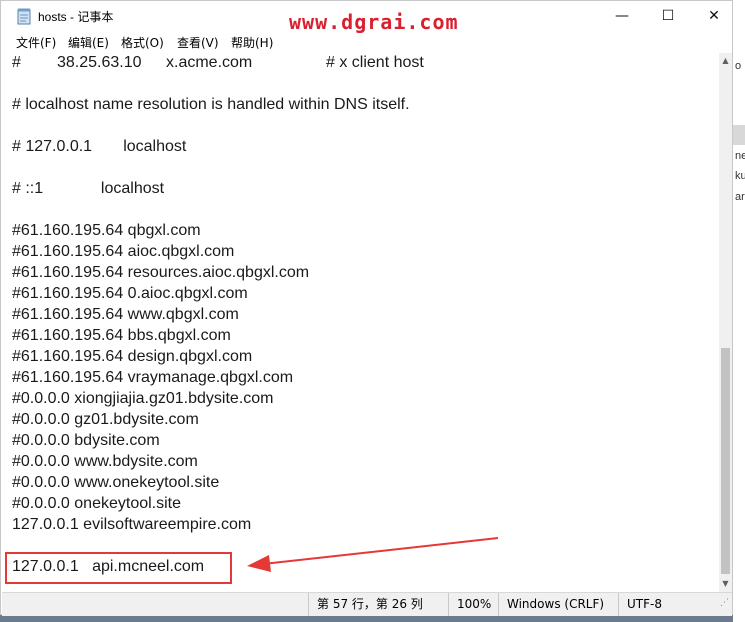 The image size is (745, 622). Describe the element at coordinates (143, 398) in the screenshot. I see `text-line: #0.0.0.0 xiongjiajia.gz01.bdysite.com` at that location.